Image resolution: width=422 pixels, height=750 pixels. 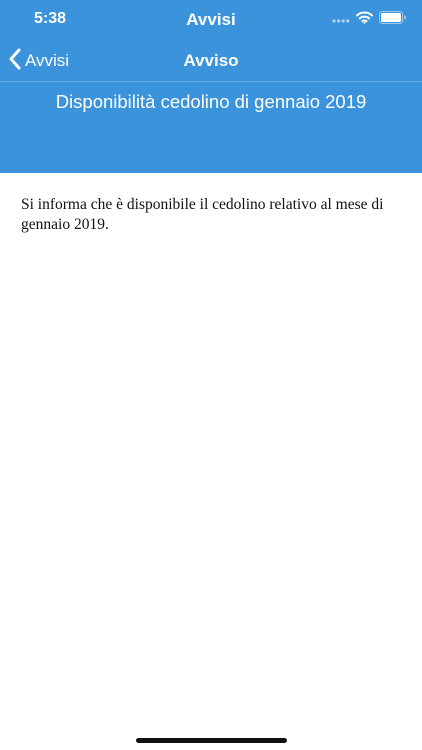 I want to click on nav-divider, so click(x=211, y=81).